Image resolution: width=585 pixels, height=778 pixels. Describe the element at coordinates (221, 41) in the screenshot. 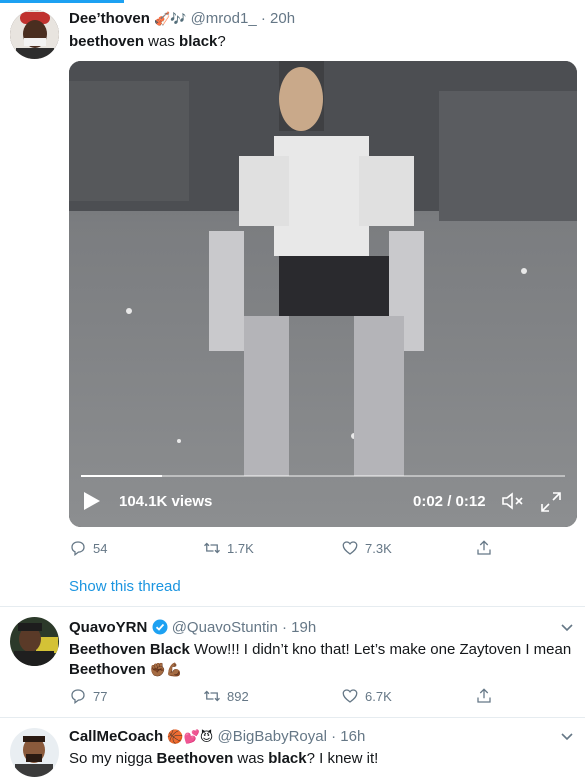

I see `text-segment: ?` at that location.